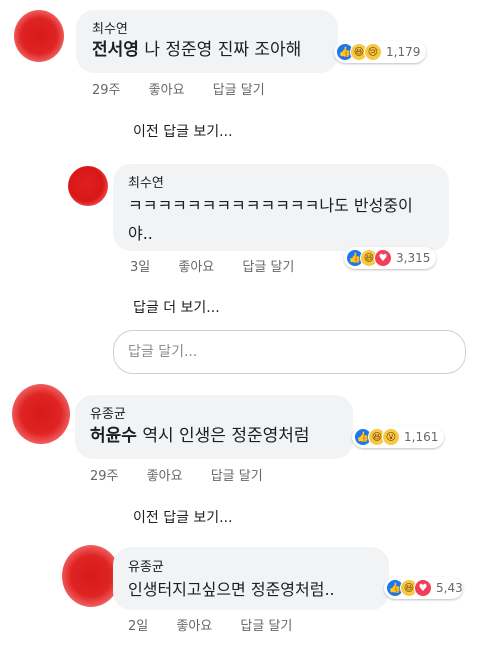 This screenshot has width=480, height=650. I want to click on reply-input-box, so click(289, 352).